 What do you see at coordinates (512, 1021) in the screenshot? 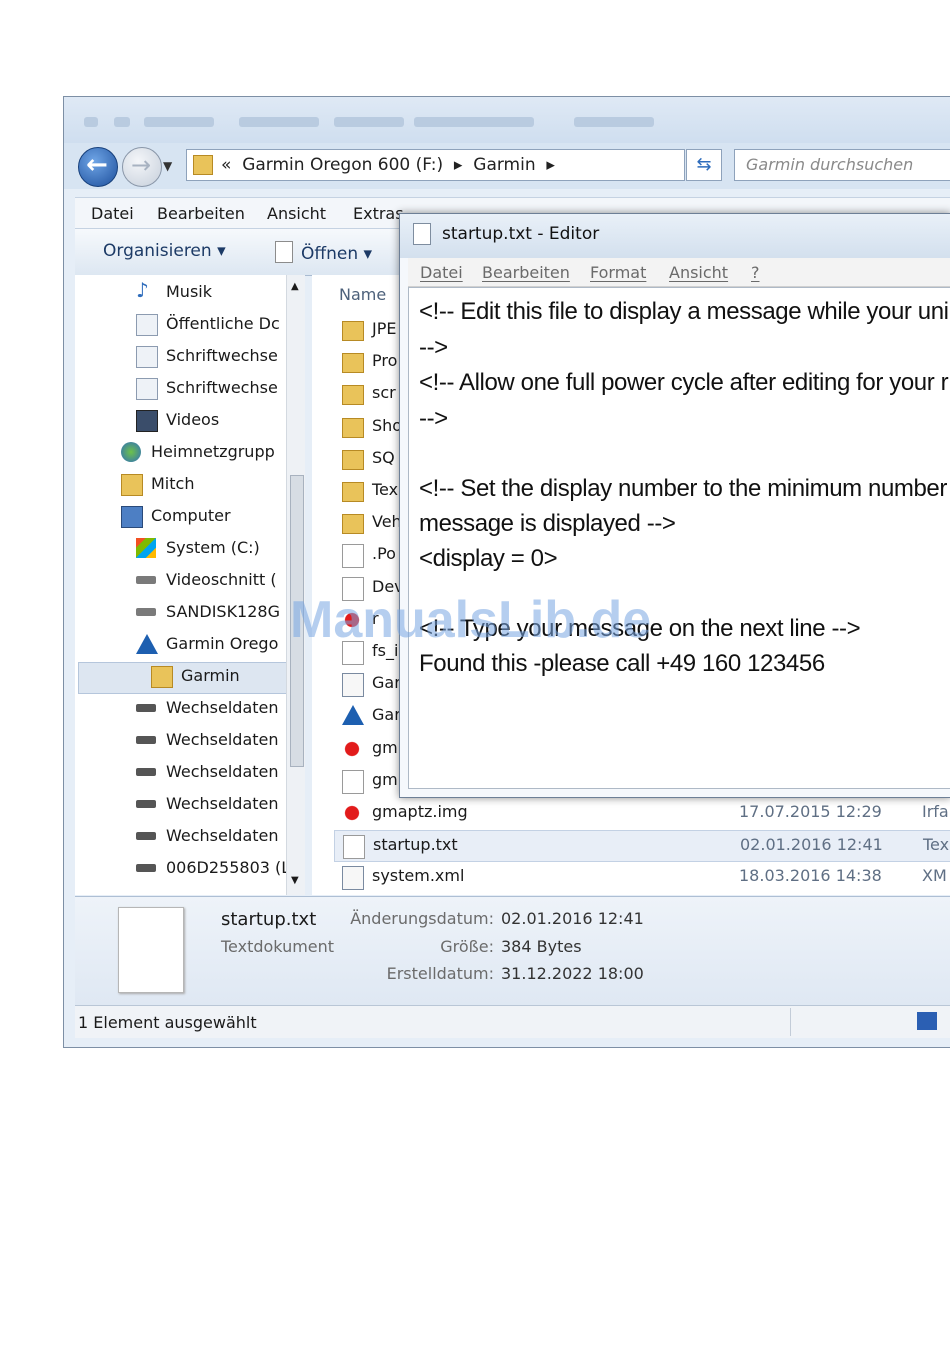
I see `status-bar: 1 Element ausgewählt` at bounding box center [512, 1021].